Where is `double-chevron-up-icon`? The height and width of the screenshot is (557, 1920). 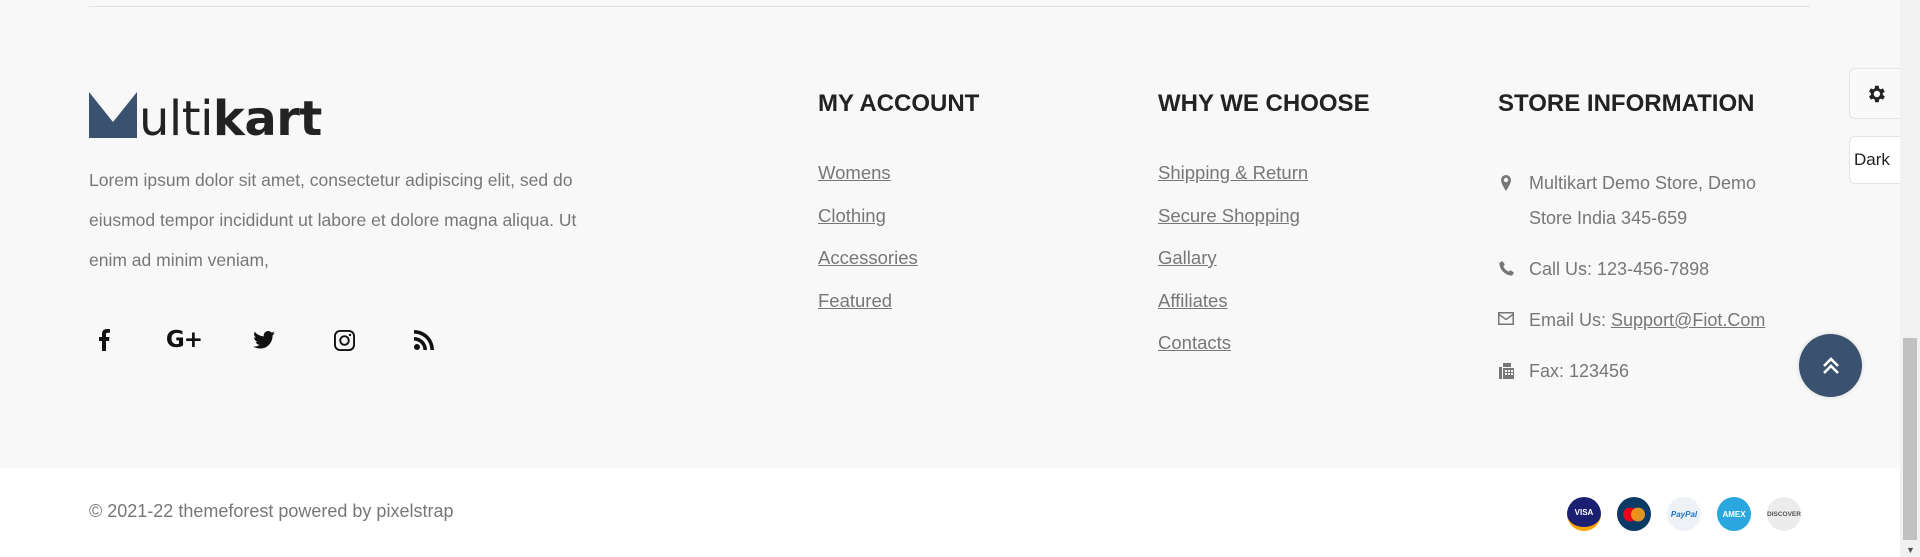
double-chevron-up-icon is located at coordinates (1830, 365).